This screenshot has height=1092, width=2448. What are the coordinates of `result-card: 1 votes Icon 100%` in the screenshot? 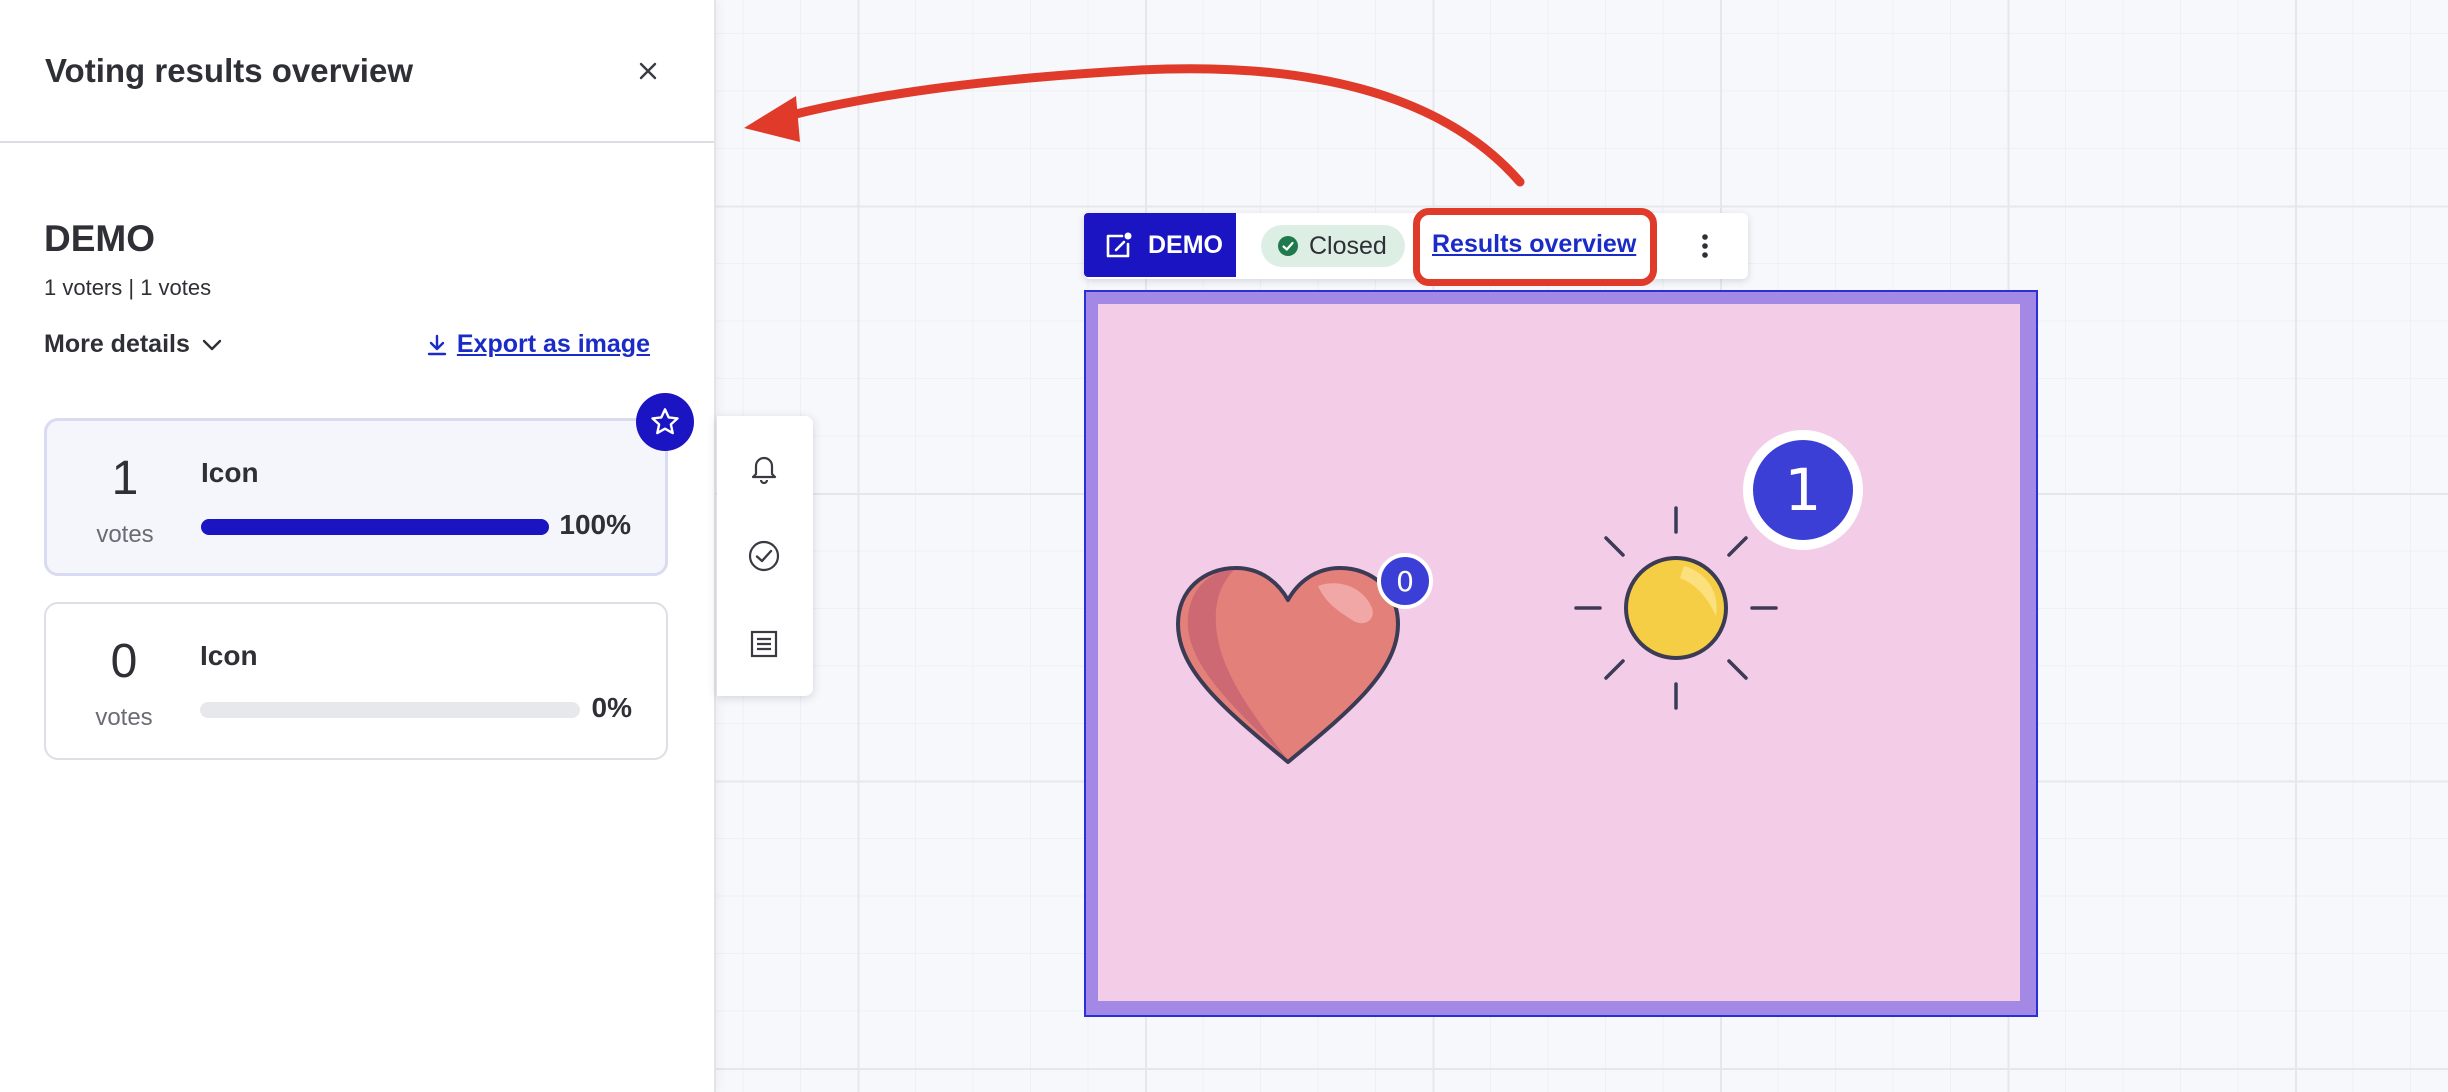 It's located at (356, 497).